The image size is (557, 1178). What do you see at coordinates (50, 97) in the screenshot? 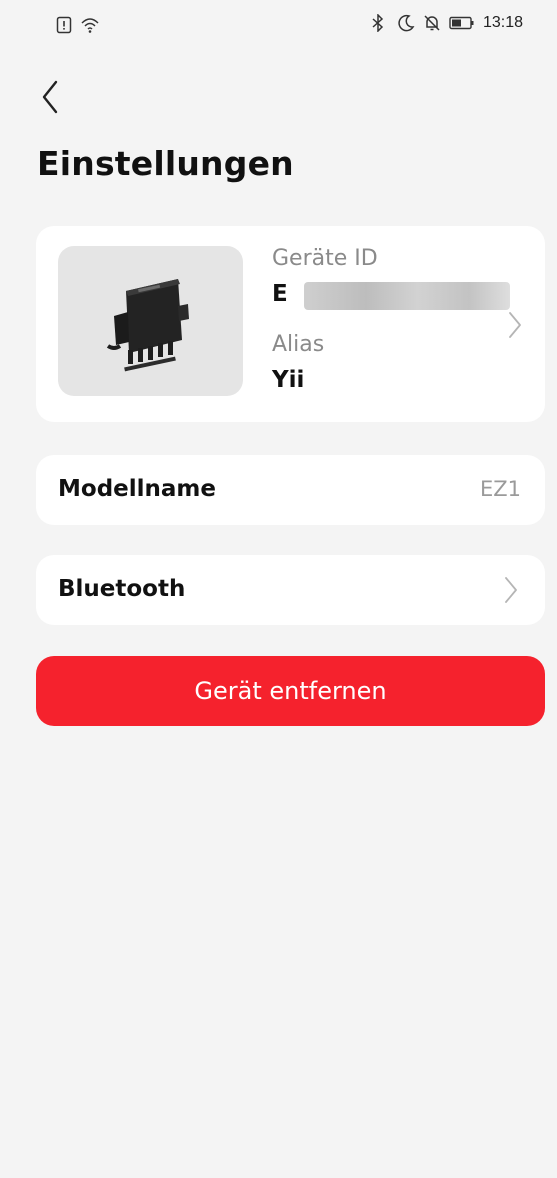
I see `chevron-left-icon` at bounding box center [50, 97].